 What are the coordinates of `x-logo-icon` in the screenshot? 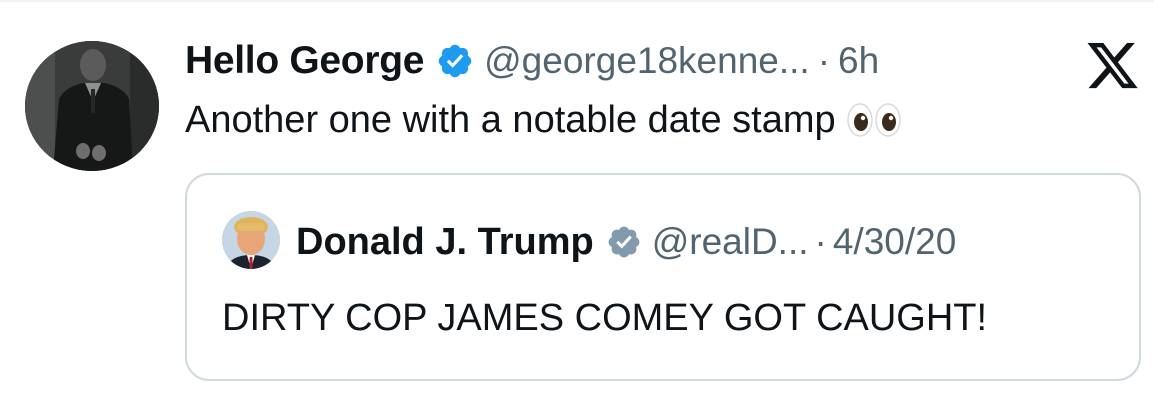 It's located at (1112, 66).